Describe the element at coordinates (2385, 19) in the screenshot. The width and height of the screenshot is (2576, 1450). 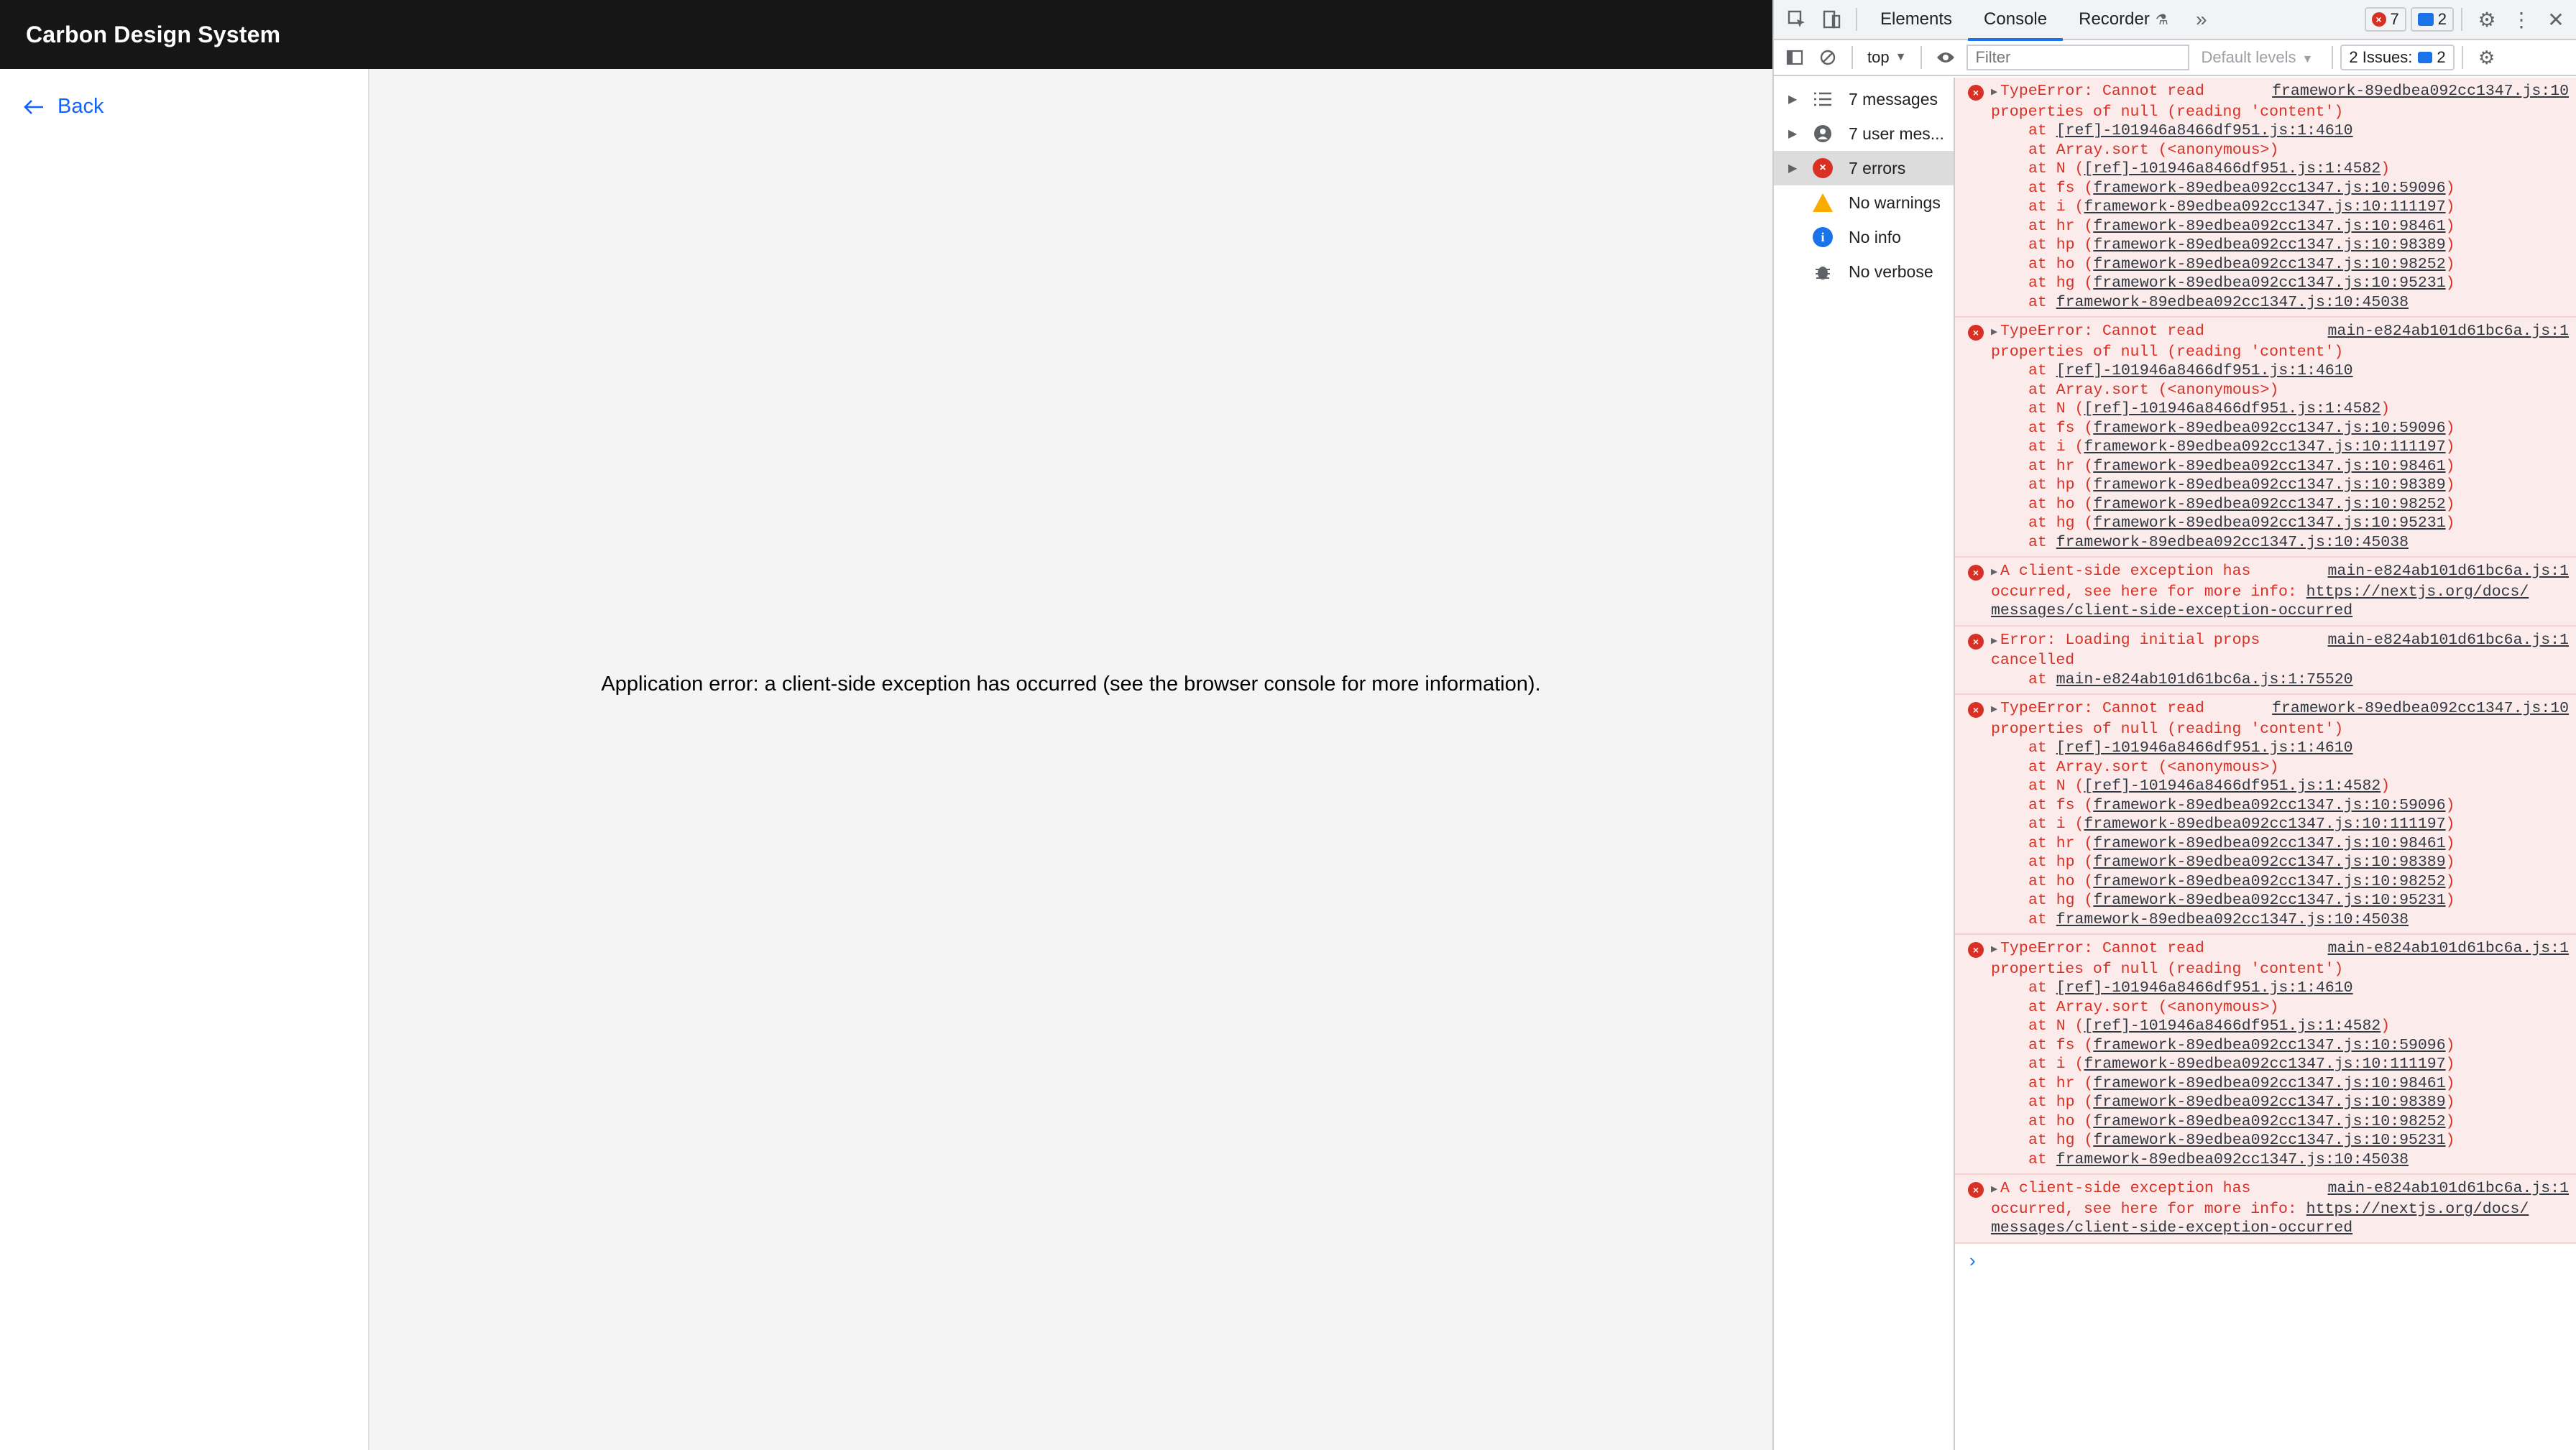
I see `error-count-badge: × 7` at that location.